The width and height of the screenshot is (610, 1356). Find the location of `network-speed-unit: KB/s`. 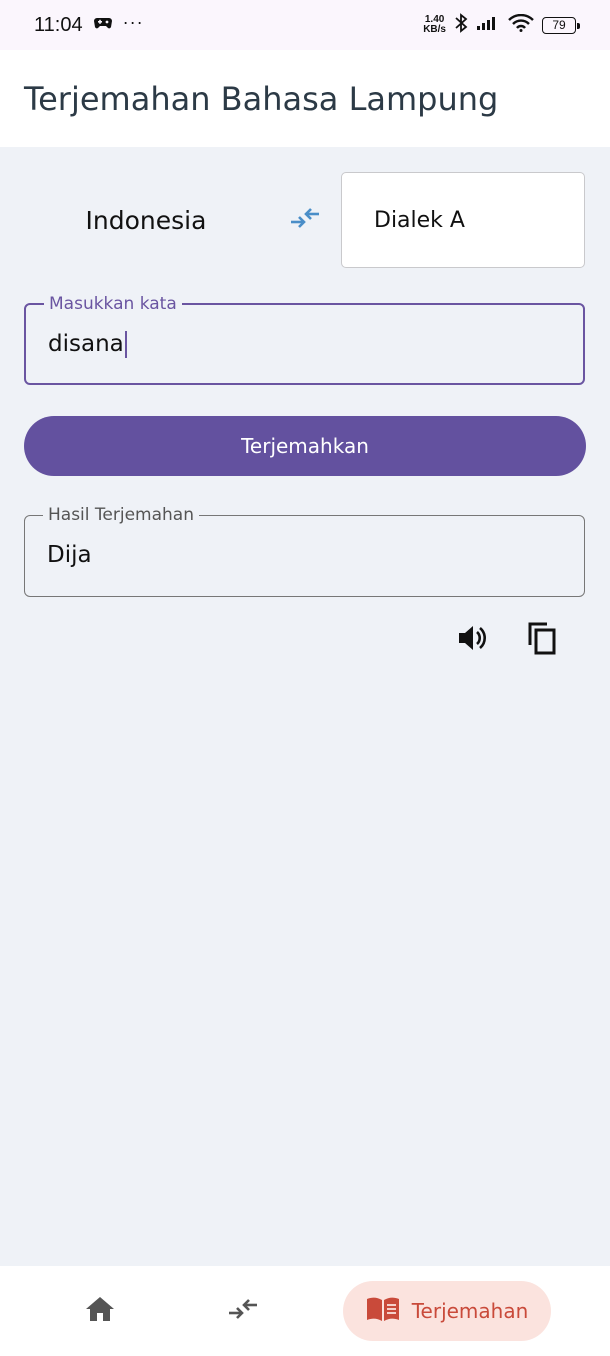

network-speed-unit: KB/s is located at coordinates (434, 29).